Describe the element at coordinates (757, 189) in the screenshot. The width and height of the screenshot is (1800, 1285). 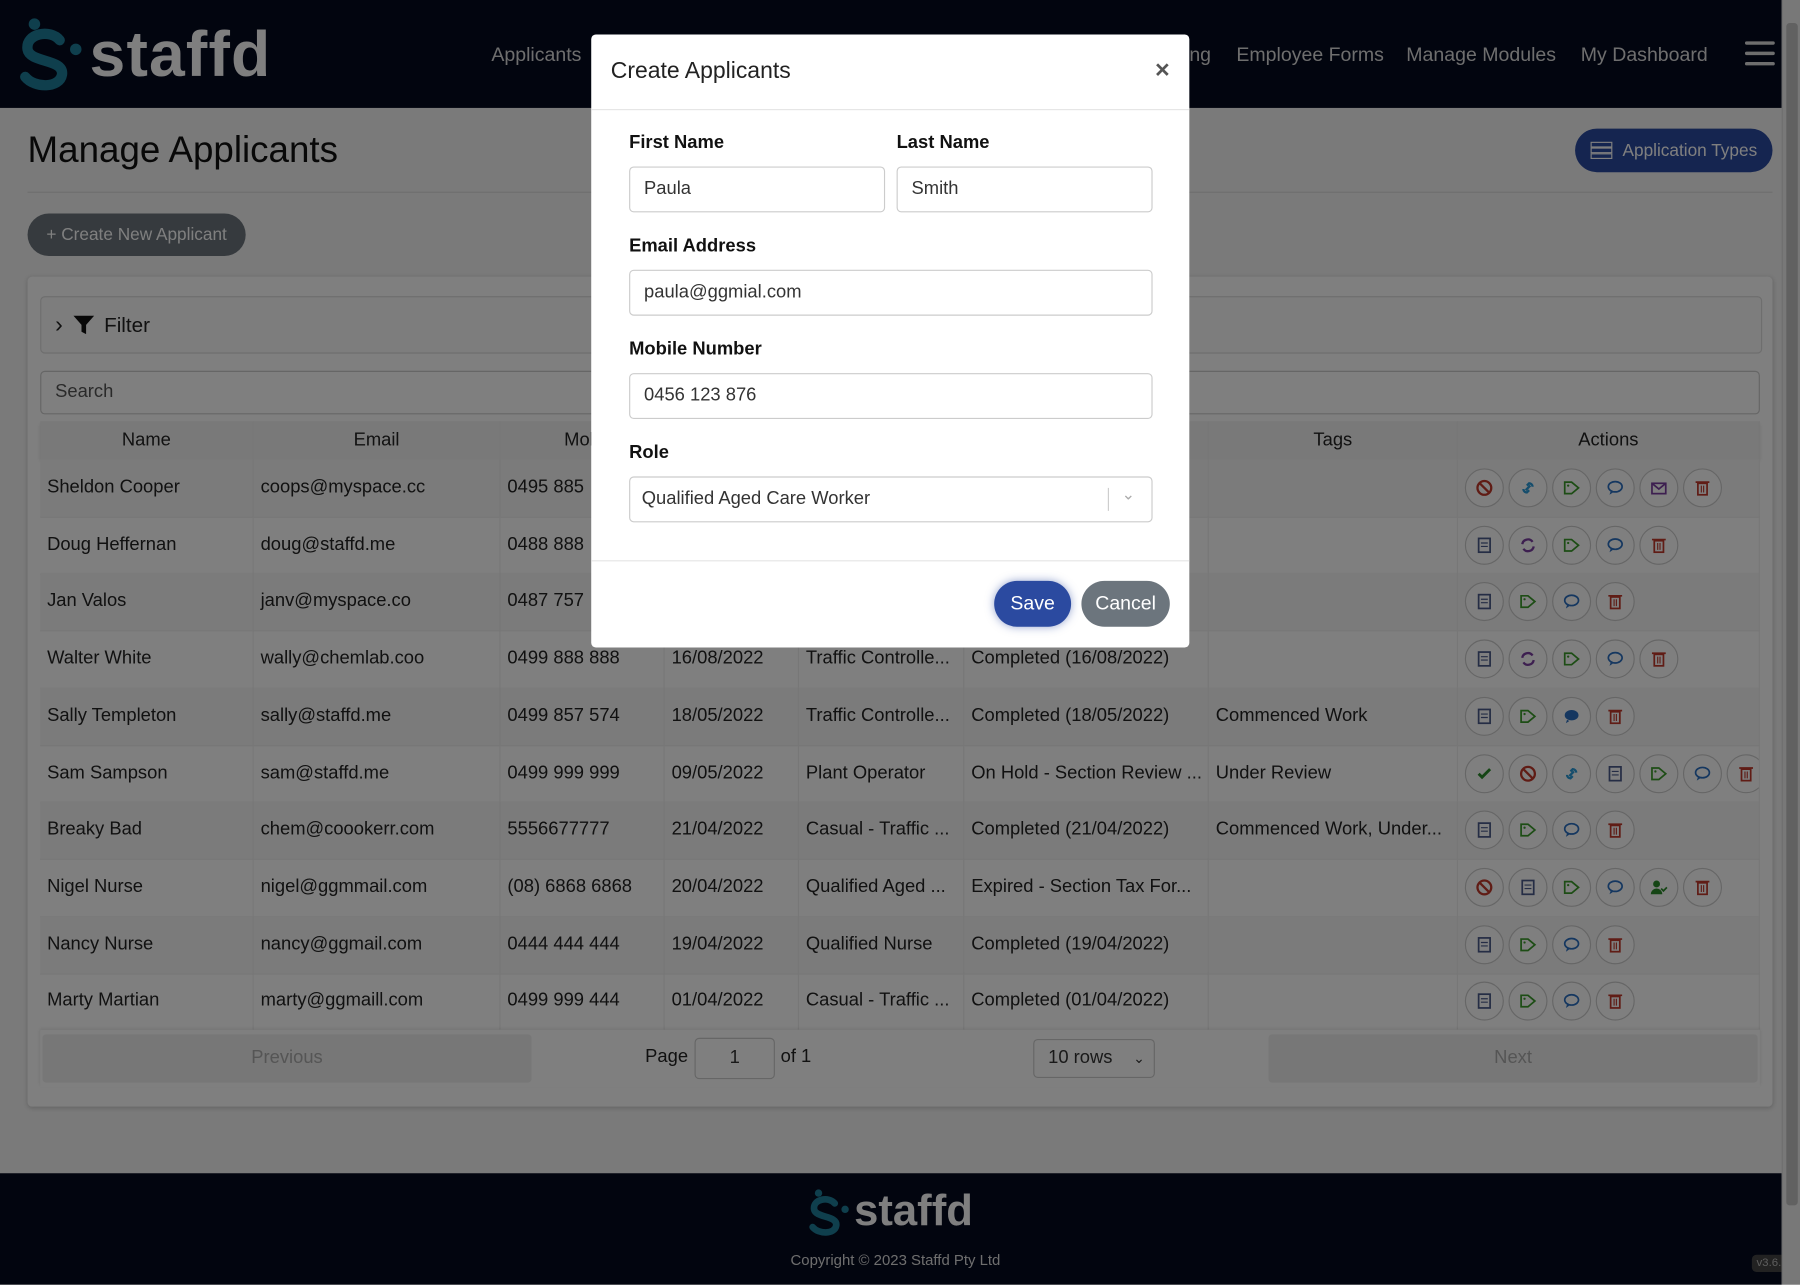
I see `first-name-field: Paula` at that location.